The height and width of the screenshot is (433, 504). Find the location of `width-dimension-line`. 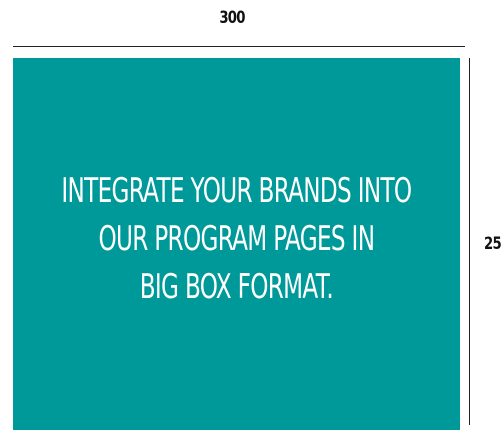

width-dimension-line is located at coordinates (239, 46).